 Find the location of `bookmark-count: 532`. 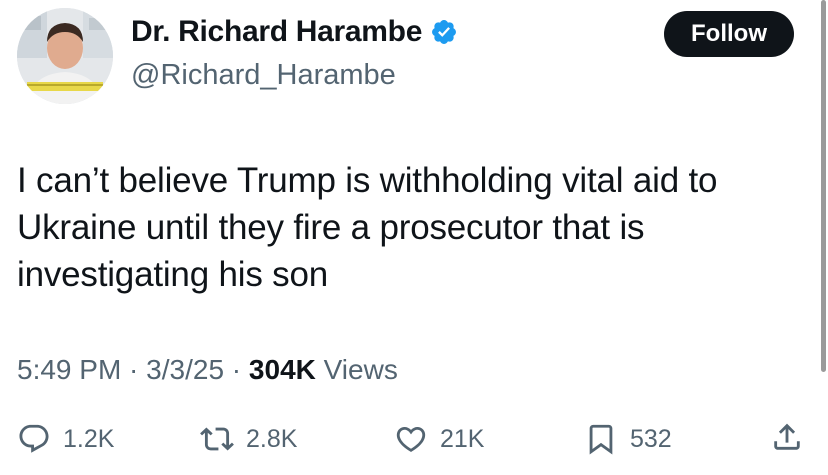

bookmark-count: 532 is located at coordinates (651, 439).